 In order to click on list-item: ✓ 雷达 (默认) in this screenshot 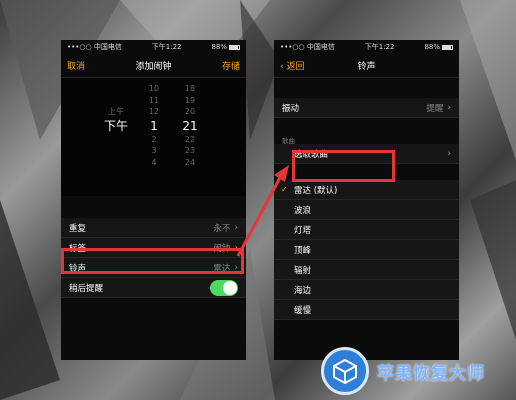, I will do `click(366, 190)`.